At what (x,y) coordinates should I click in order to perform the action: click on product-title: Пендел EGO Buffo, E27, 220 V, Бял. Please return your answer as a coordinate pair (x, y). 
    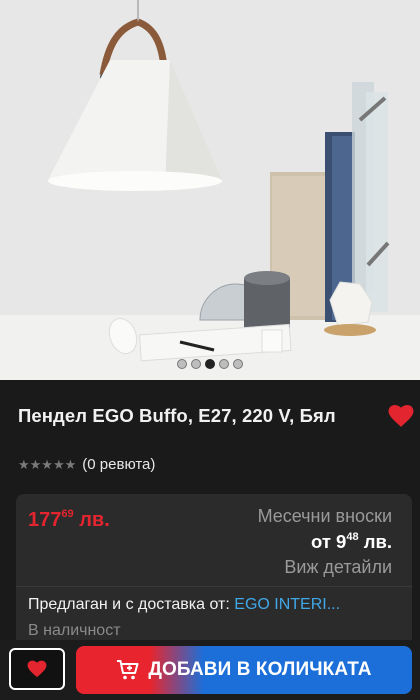
    Looking at the image, I should click on (177, 415).